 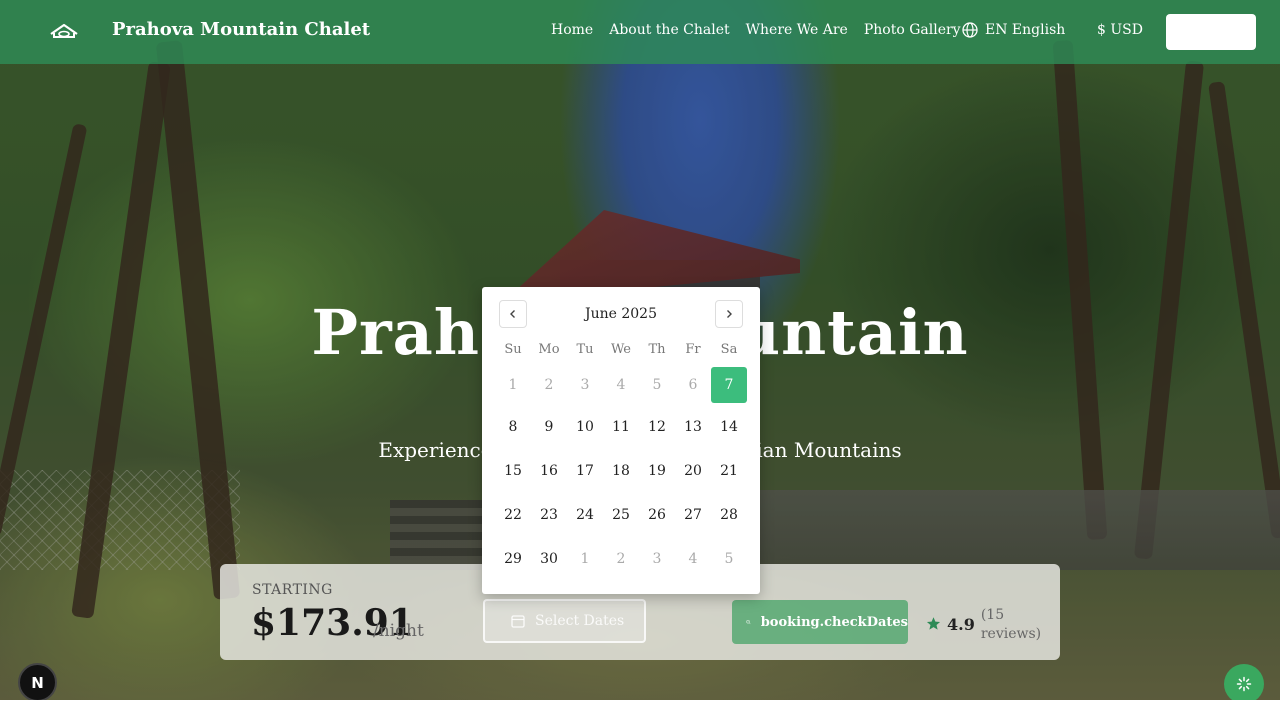 I want to click on chevron-right-icon, so click(x=729, y=314).